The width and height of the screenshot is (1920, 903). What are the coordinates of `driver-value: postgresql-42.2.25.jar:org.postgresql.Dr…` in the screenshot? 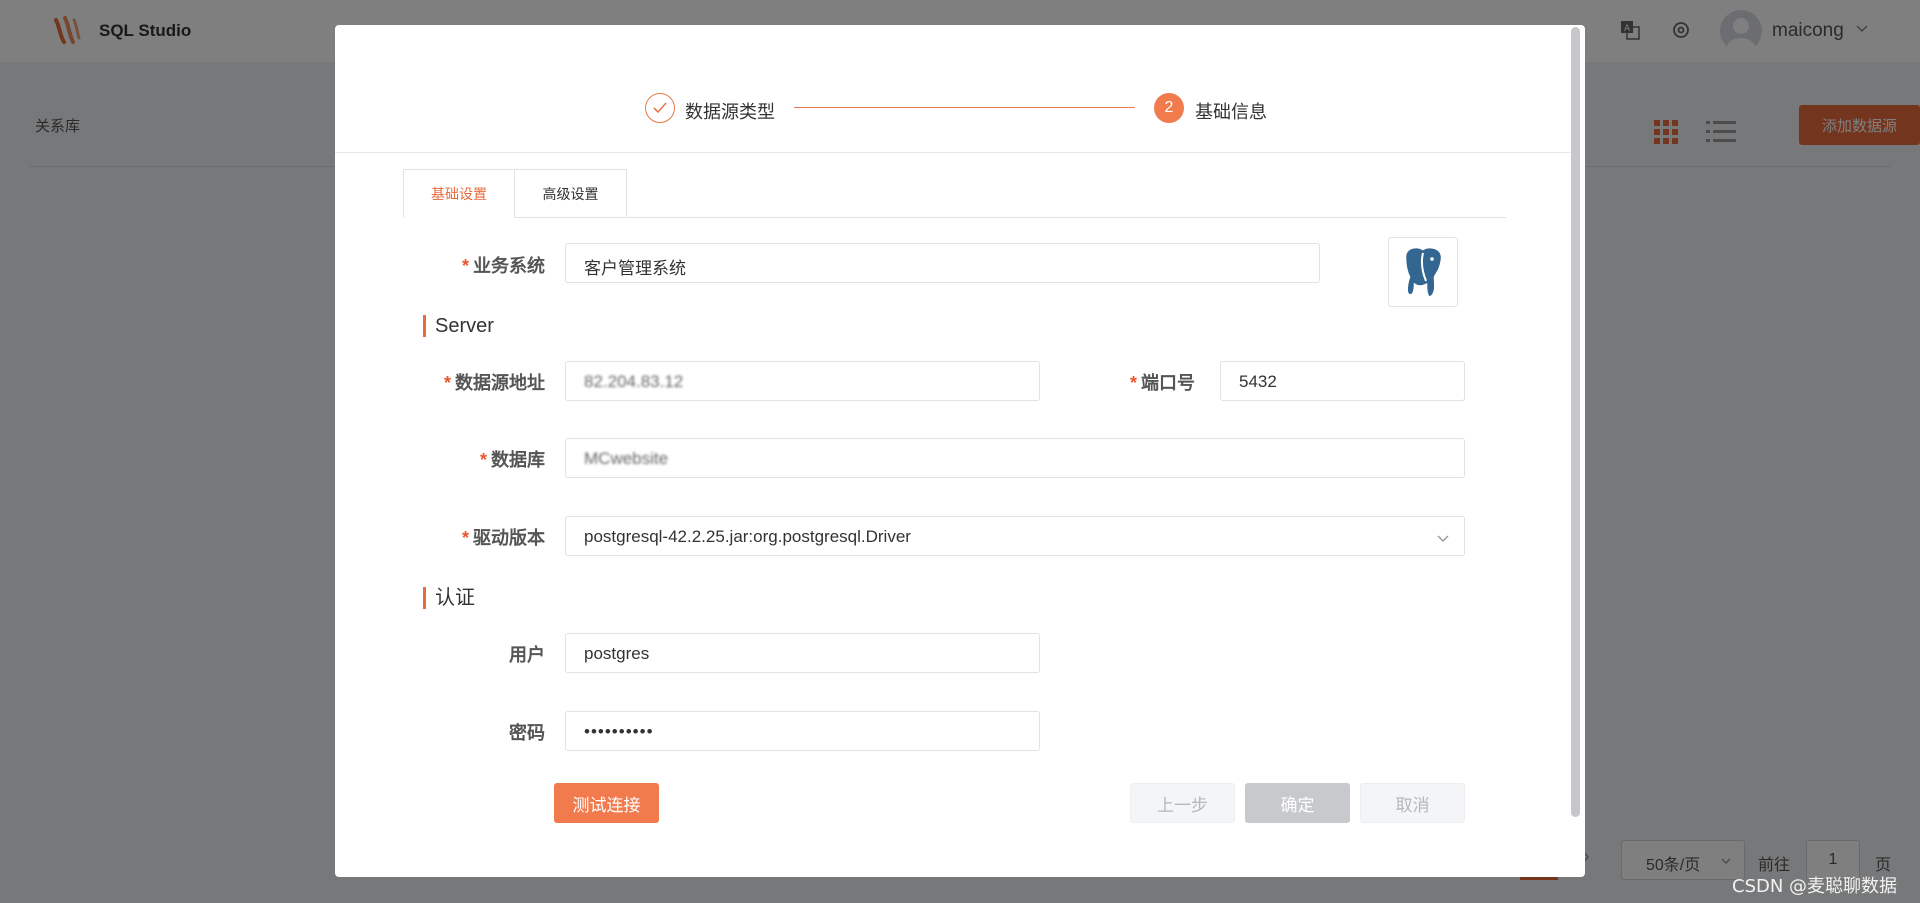 It's located at (747, 536).